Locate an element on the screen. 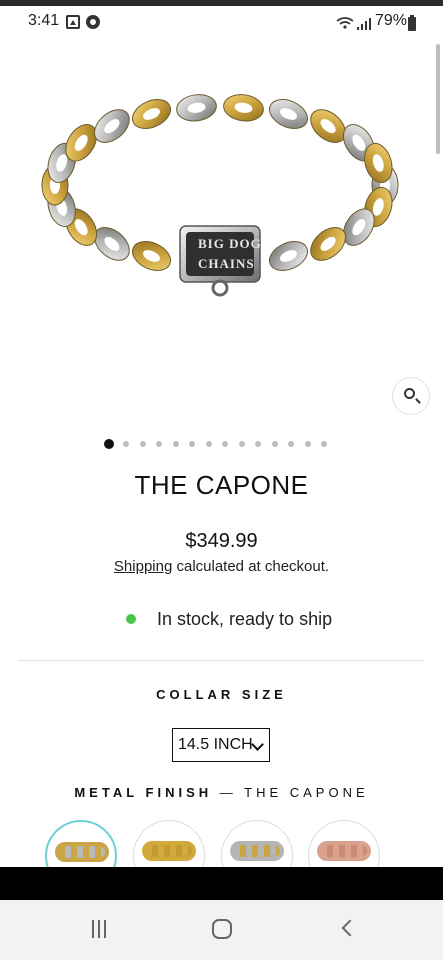 The height and width of the screenshot is (960, 443). collar-size-label: COLLAR SIZE is located at coordinates (221, 694).